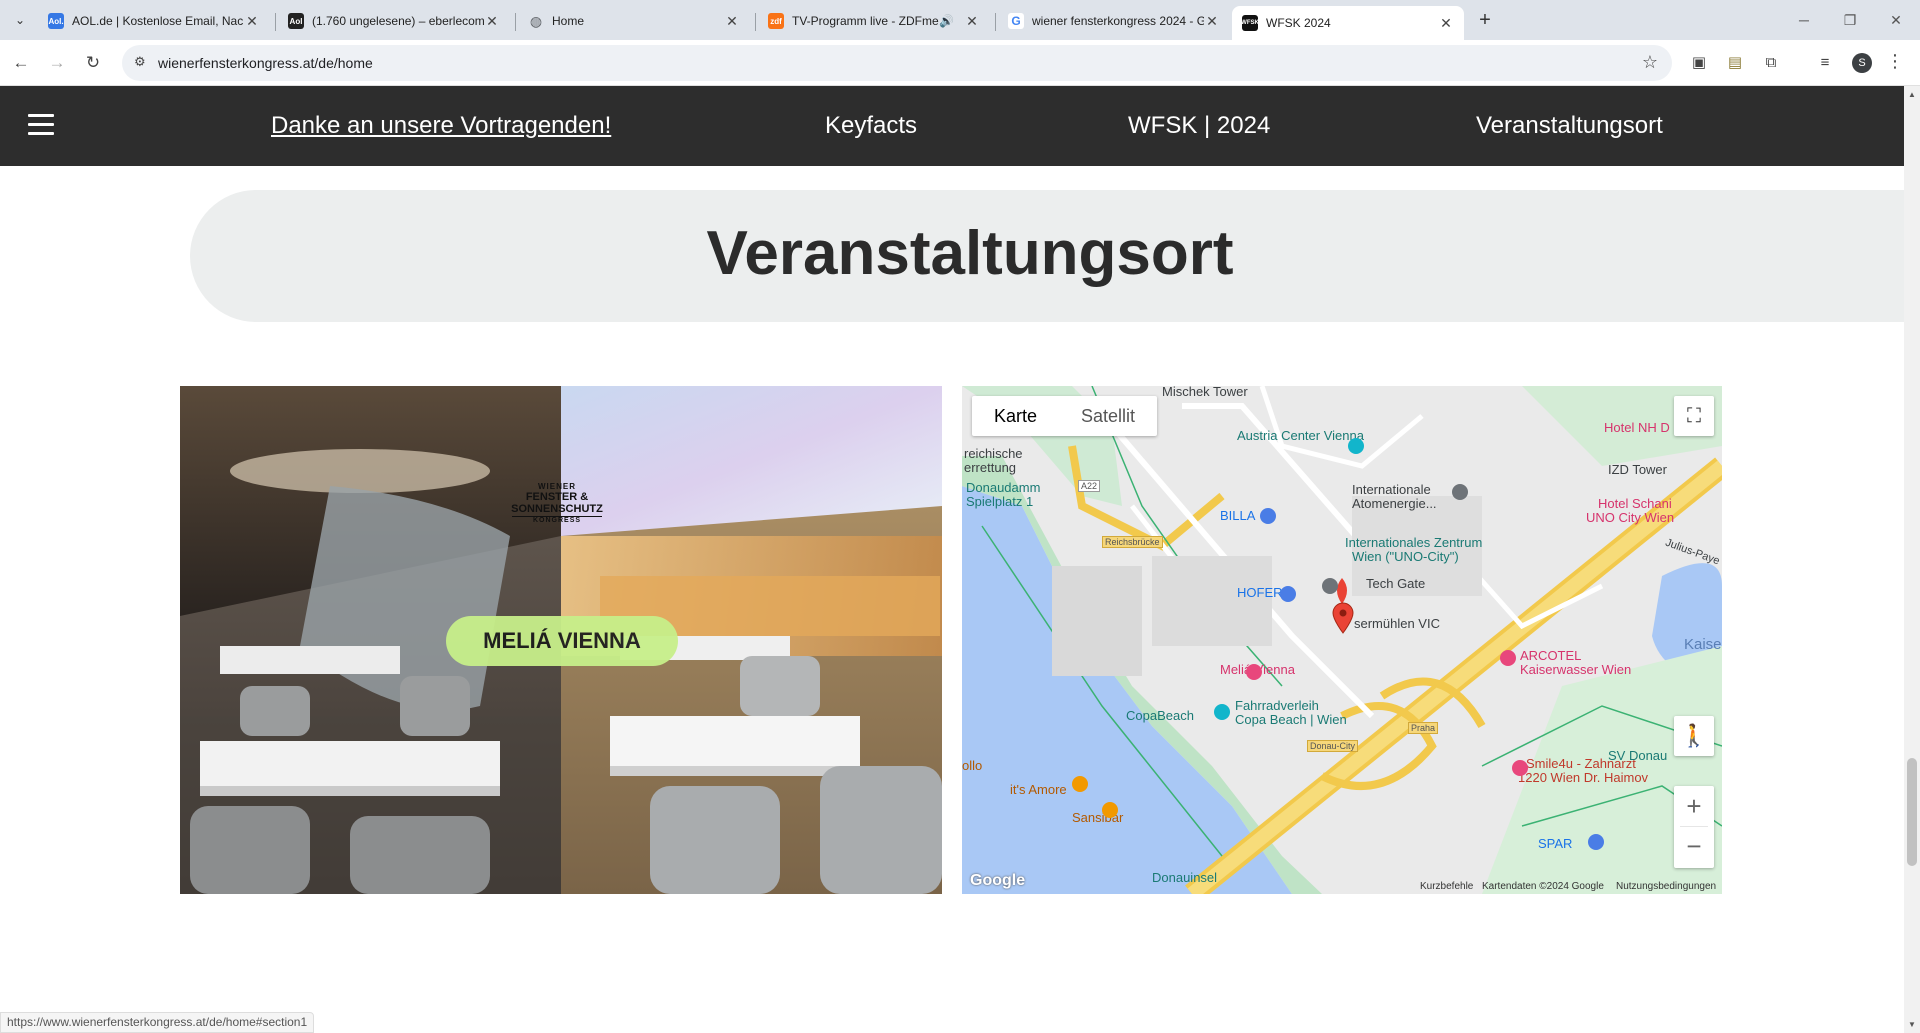 Image resolution: width=1920 pixels, height=1033 pixels. What do you see at coordinates (1108, 416) in the screenshot?
I see `map-type-satellit: Satellit` at bounding box center [1108, 416].